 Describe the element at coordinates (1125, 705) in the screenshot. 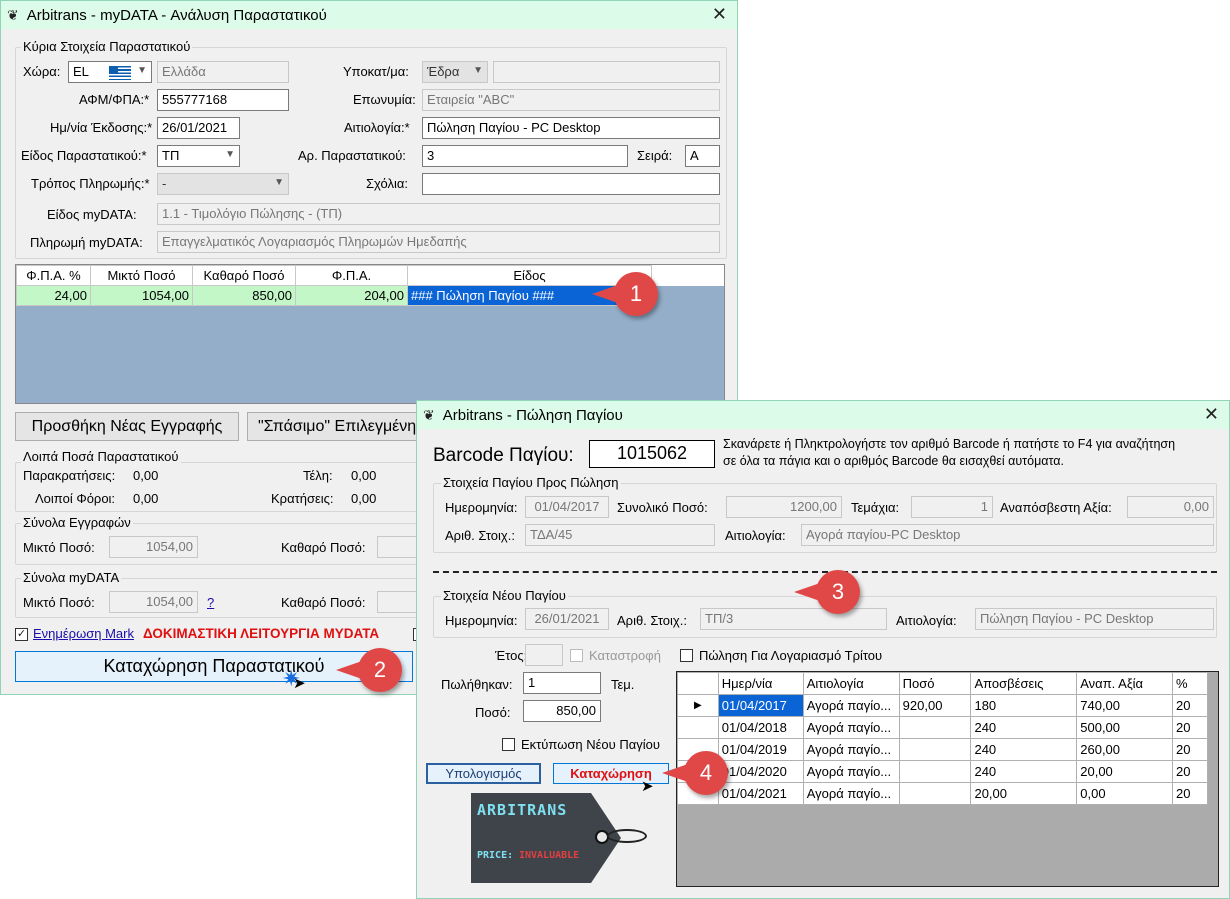

I see `grid-cell: 740,00` at that location.